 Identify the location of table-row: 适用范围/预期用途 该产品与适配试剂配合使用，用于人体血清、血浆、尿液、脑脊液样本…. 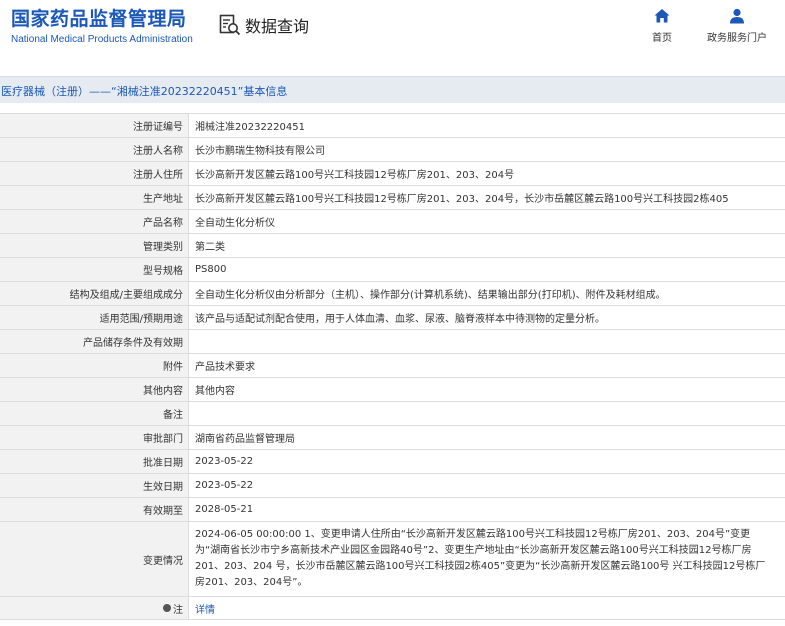
(392, 318).